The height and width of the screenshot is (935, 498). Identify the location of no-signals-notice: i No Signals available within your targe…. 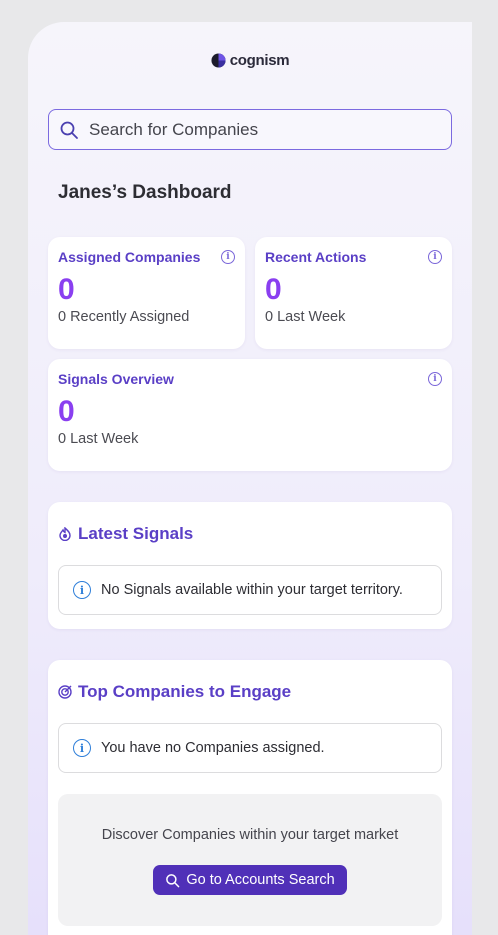
(250, 590).